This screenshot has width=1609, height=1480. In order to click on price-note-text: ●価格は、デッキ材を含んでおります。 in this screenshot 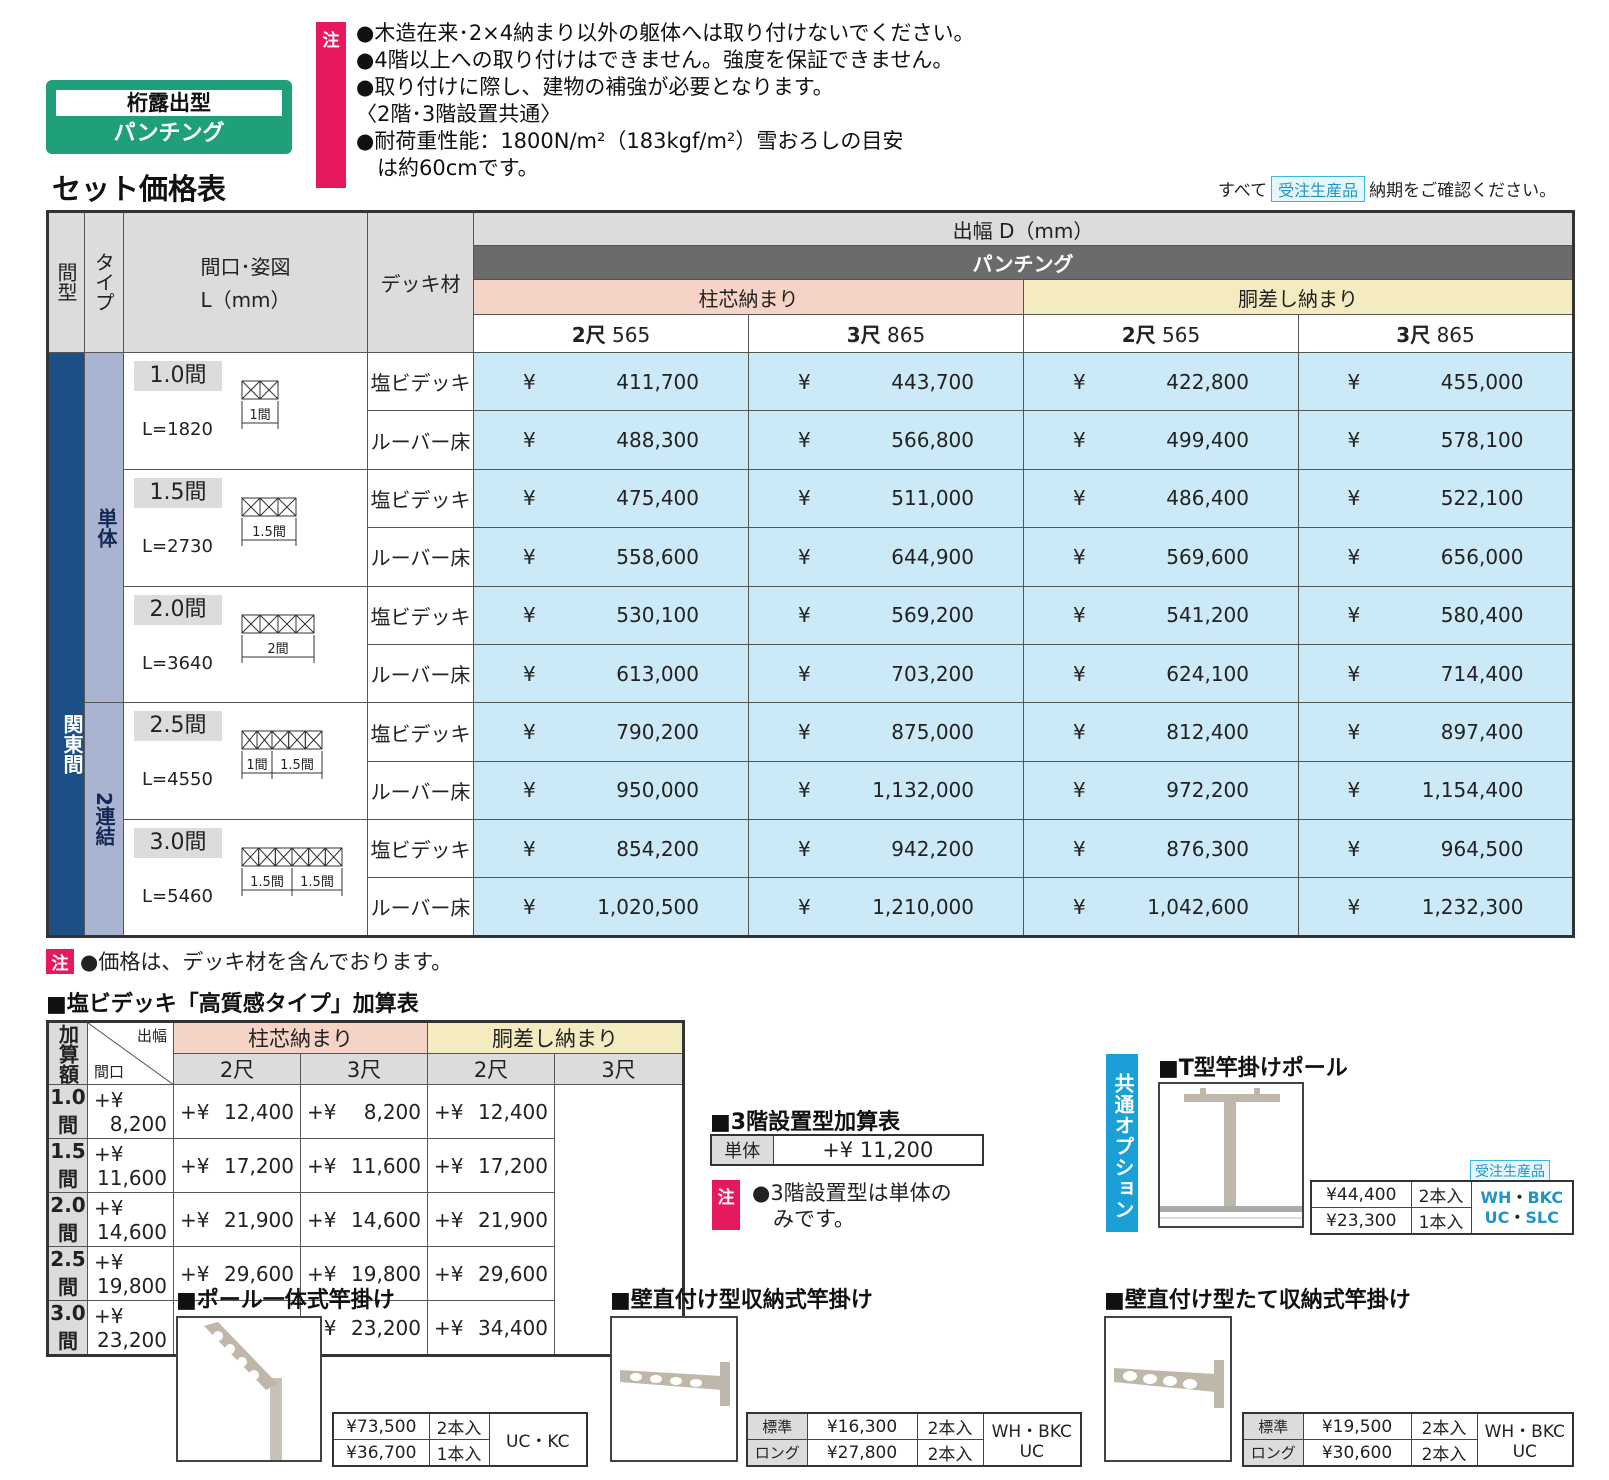, I will do `click(266, 962)`.